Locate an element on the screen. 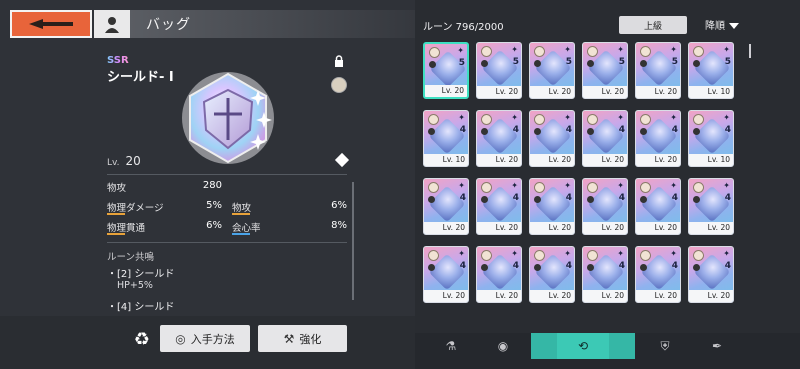 This screenshot has width=800, height=369. chevron-down-icon is located at coordinates (734, 26).